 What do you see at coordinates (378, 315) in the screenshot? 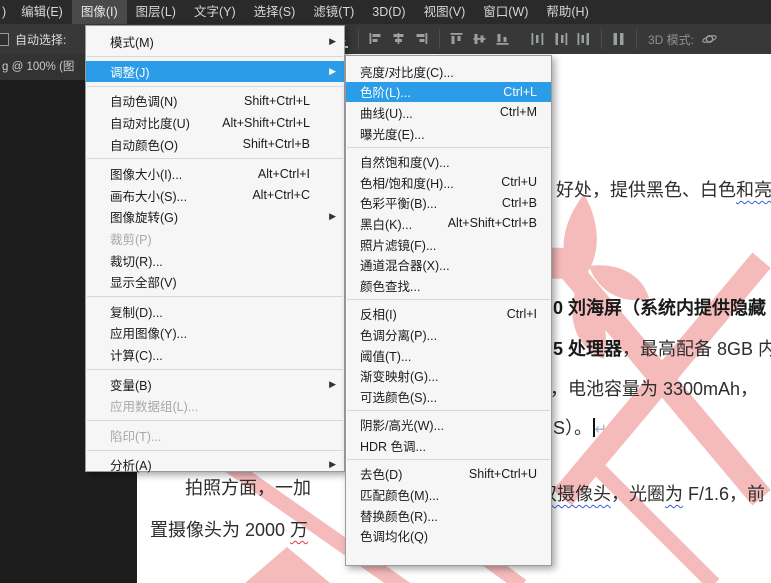
I see `menu-item-label: 反相(I)` at bounding box center [378, 315].